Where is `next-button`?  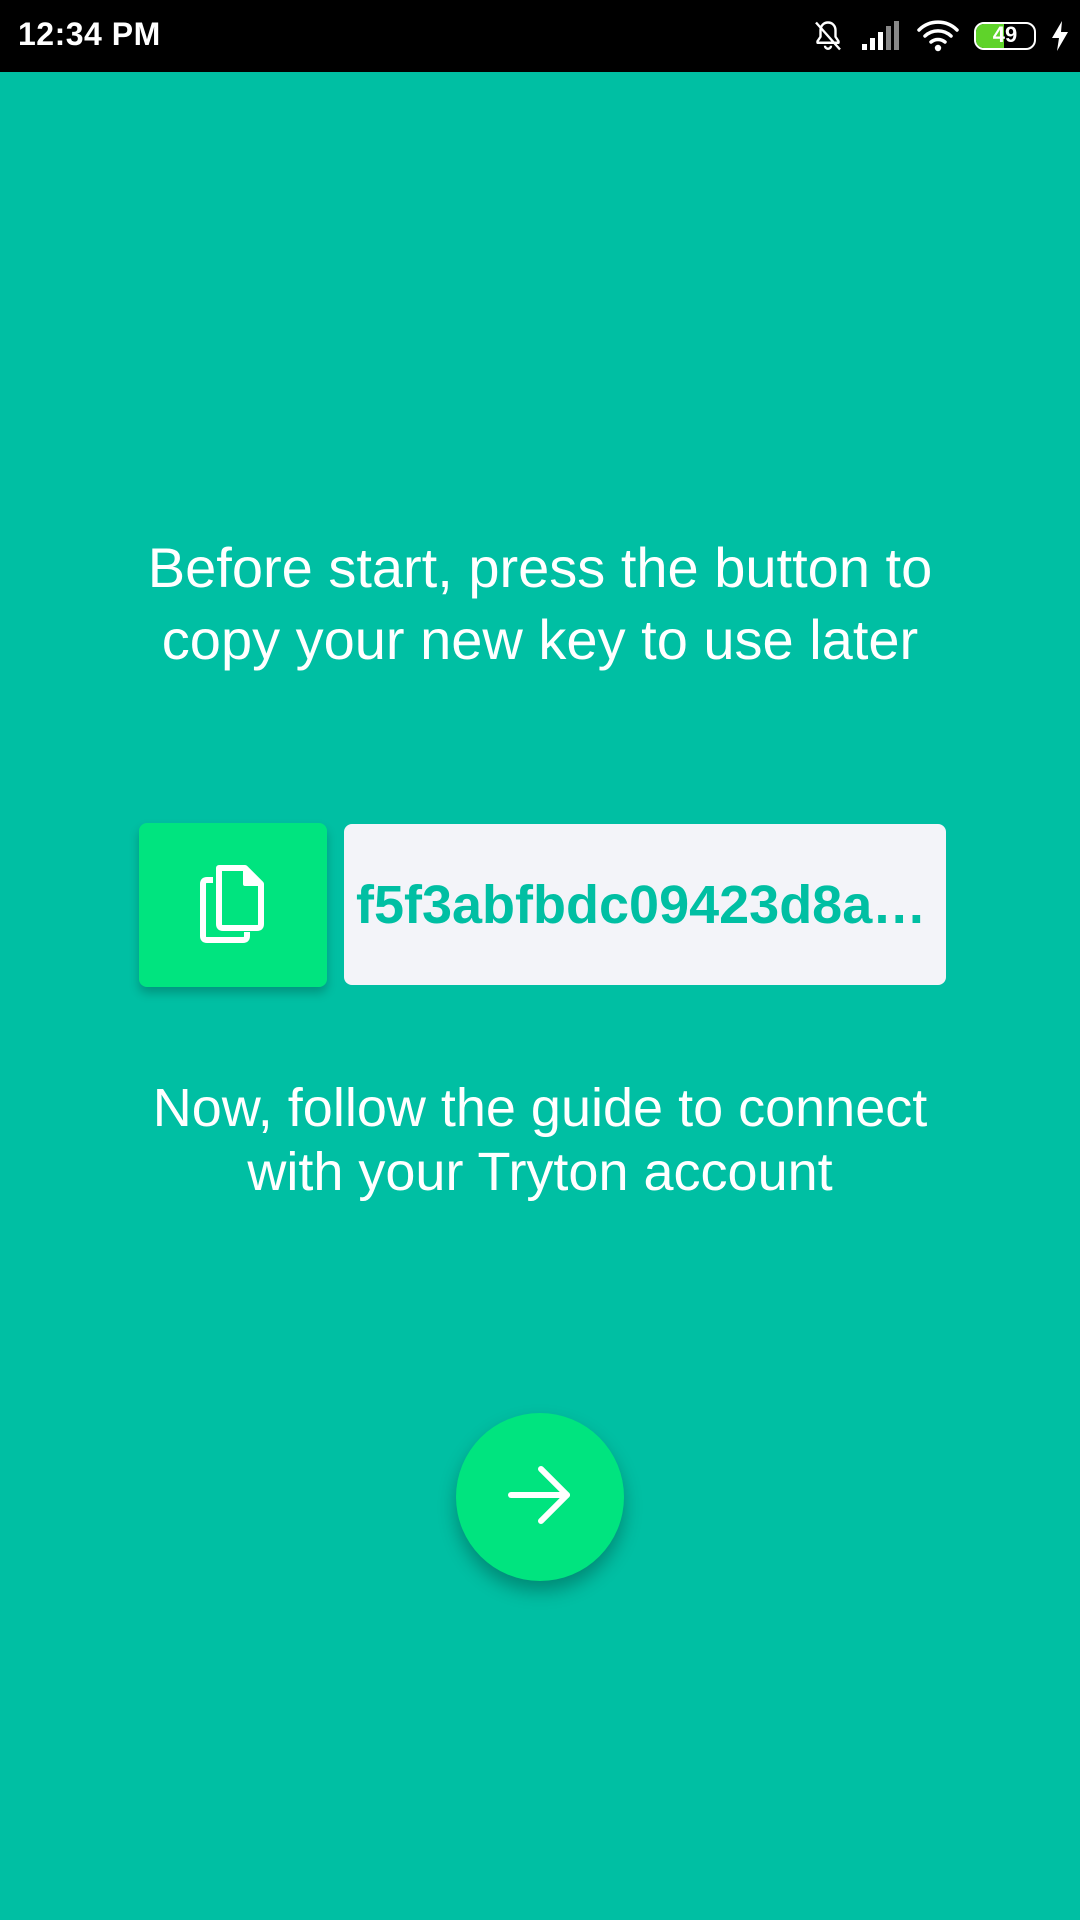
next-button is located at coordinates (540, 1497).